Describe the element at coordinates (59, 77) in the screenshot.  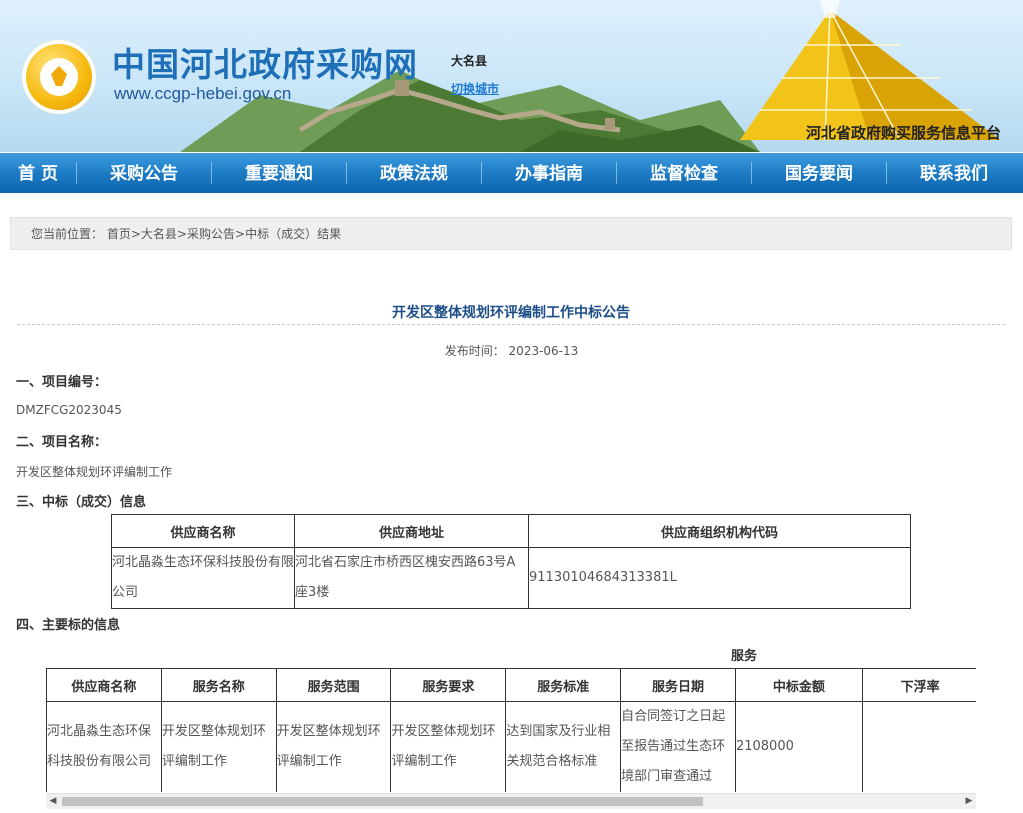
I see `site-logo` at that location.